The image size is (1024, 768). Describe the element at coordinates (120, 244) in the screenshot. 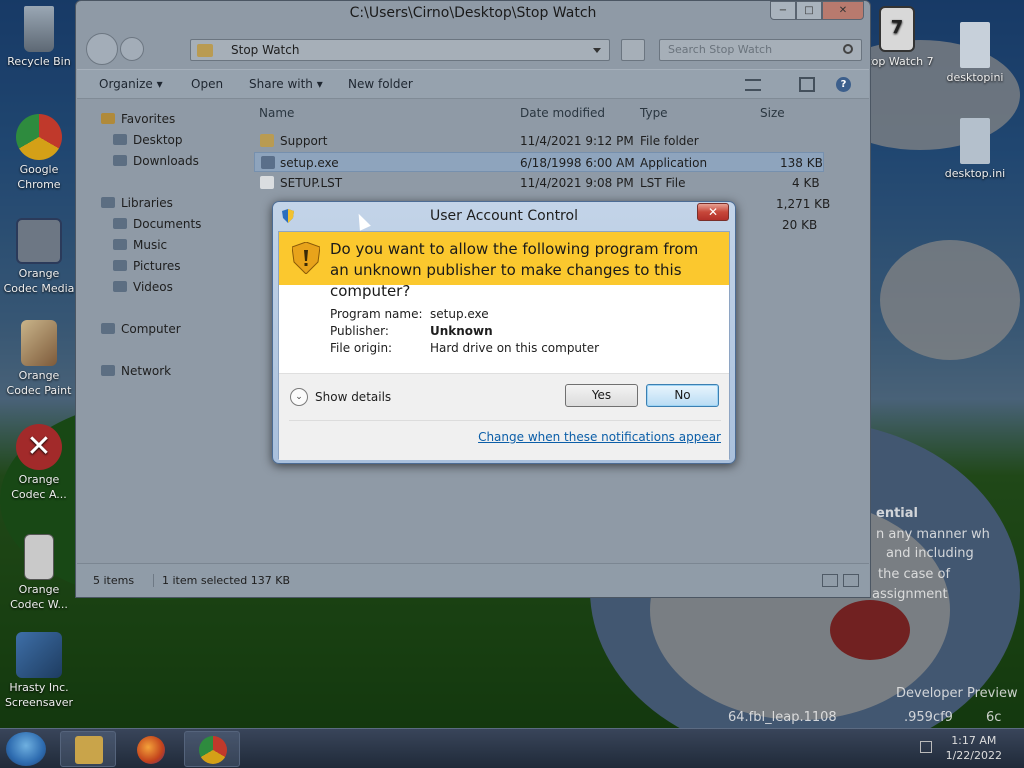

I see `music-icon` at that location.